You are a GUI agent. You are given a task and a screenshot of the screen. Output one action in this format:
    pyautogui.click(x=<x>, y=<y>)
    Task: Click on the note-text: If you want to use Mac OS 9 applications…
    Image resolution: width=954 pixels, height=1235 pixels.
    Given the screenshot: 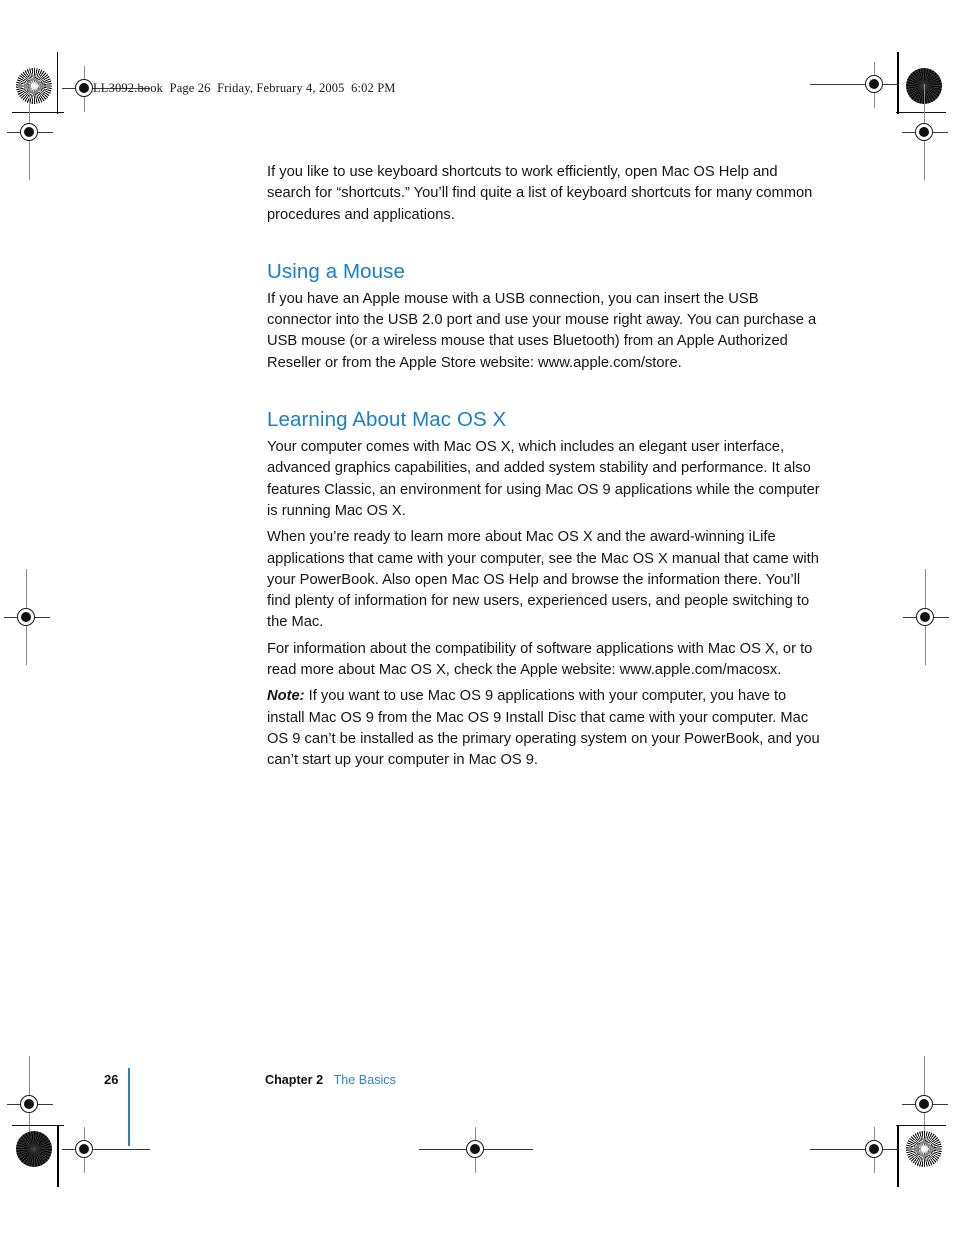 What is the action you would take?
    pyautogui.click(x=543, y=728)
    